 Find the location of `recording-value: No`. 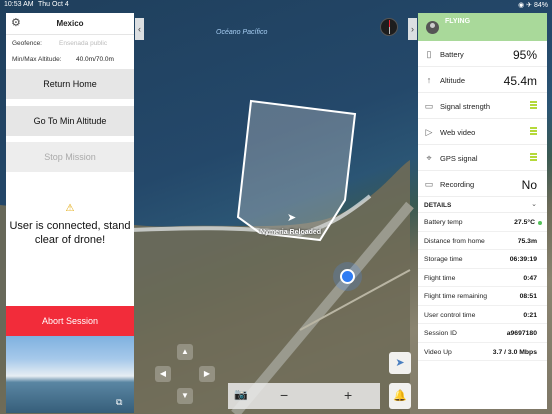

recording-value: No is located at coordinates (529, 185).